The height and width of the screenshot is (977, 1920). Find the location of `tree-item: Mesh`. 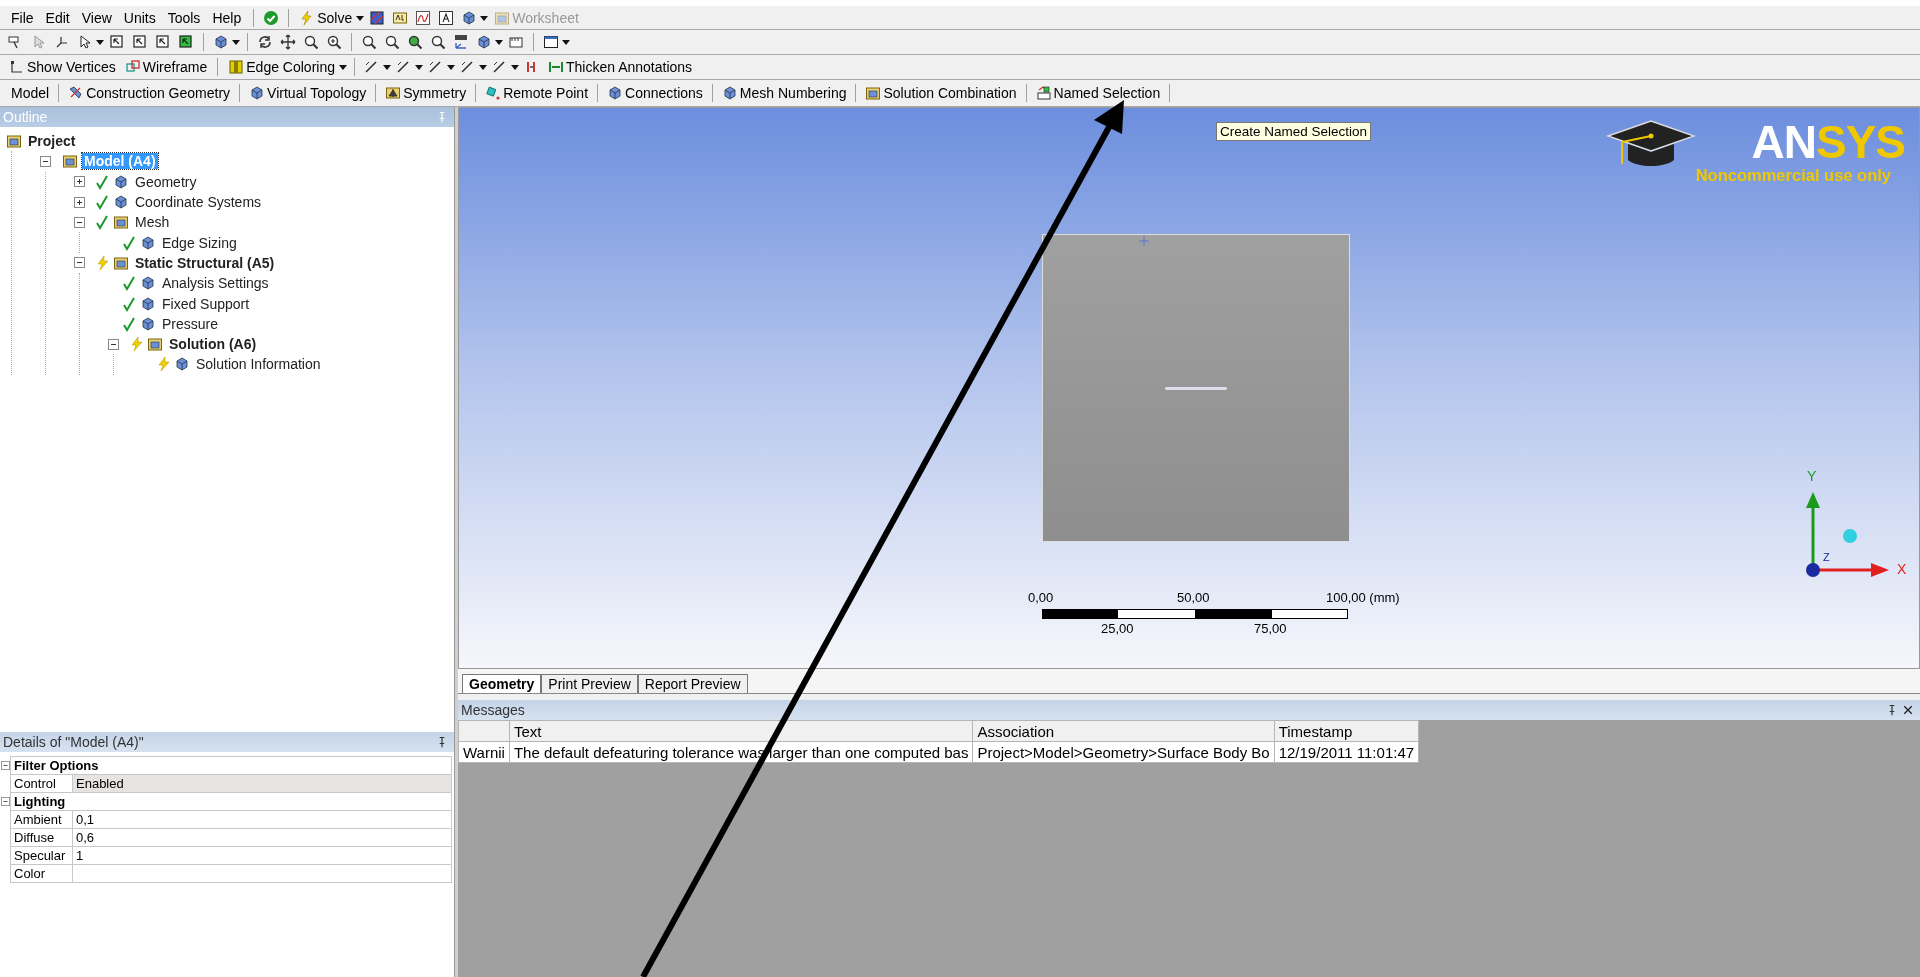

tree-item: Mesh is located at coordinates (152, 222).